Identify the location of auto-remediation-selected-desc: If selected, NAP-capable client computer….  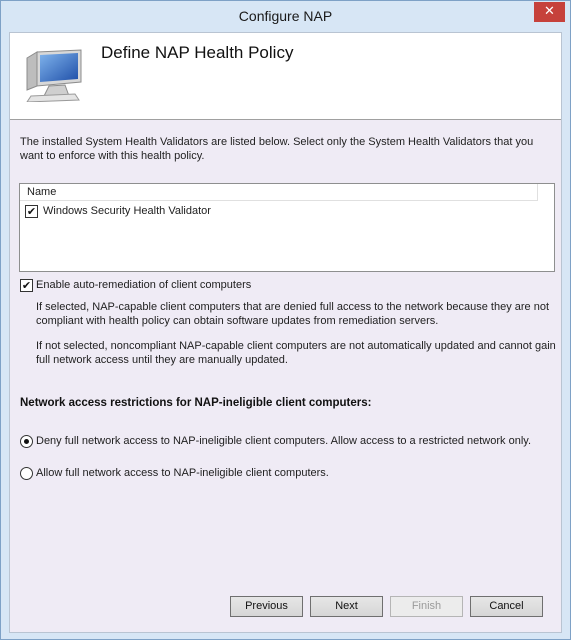
(293, 314).